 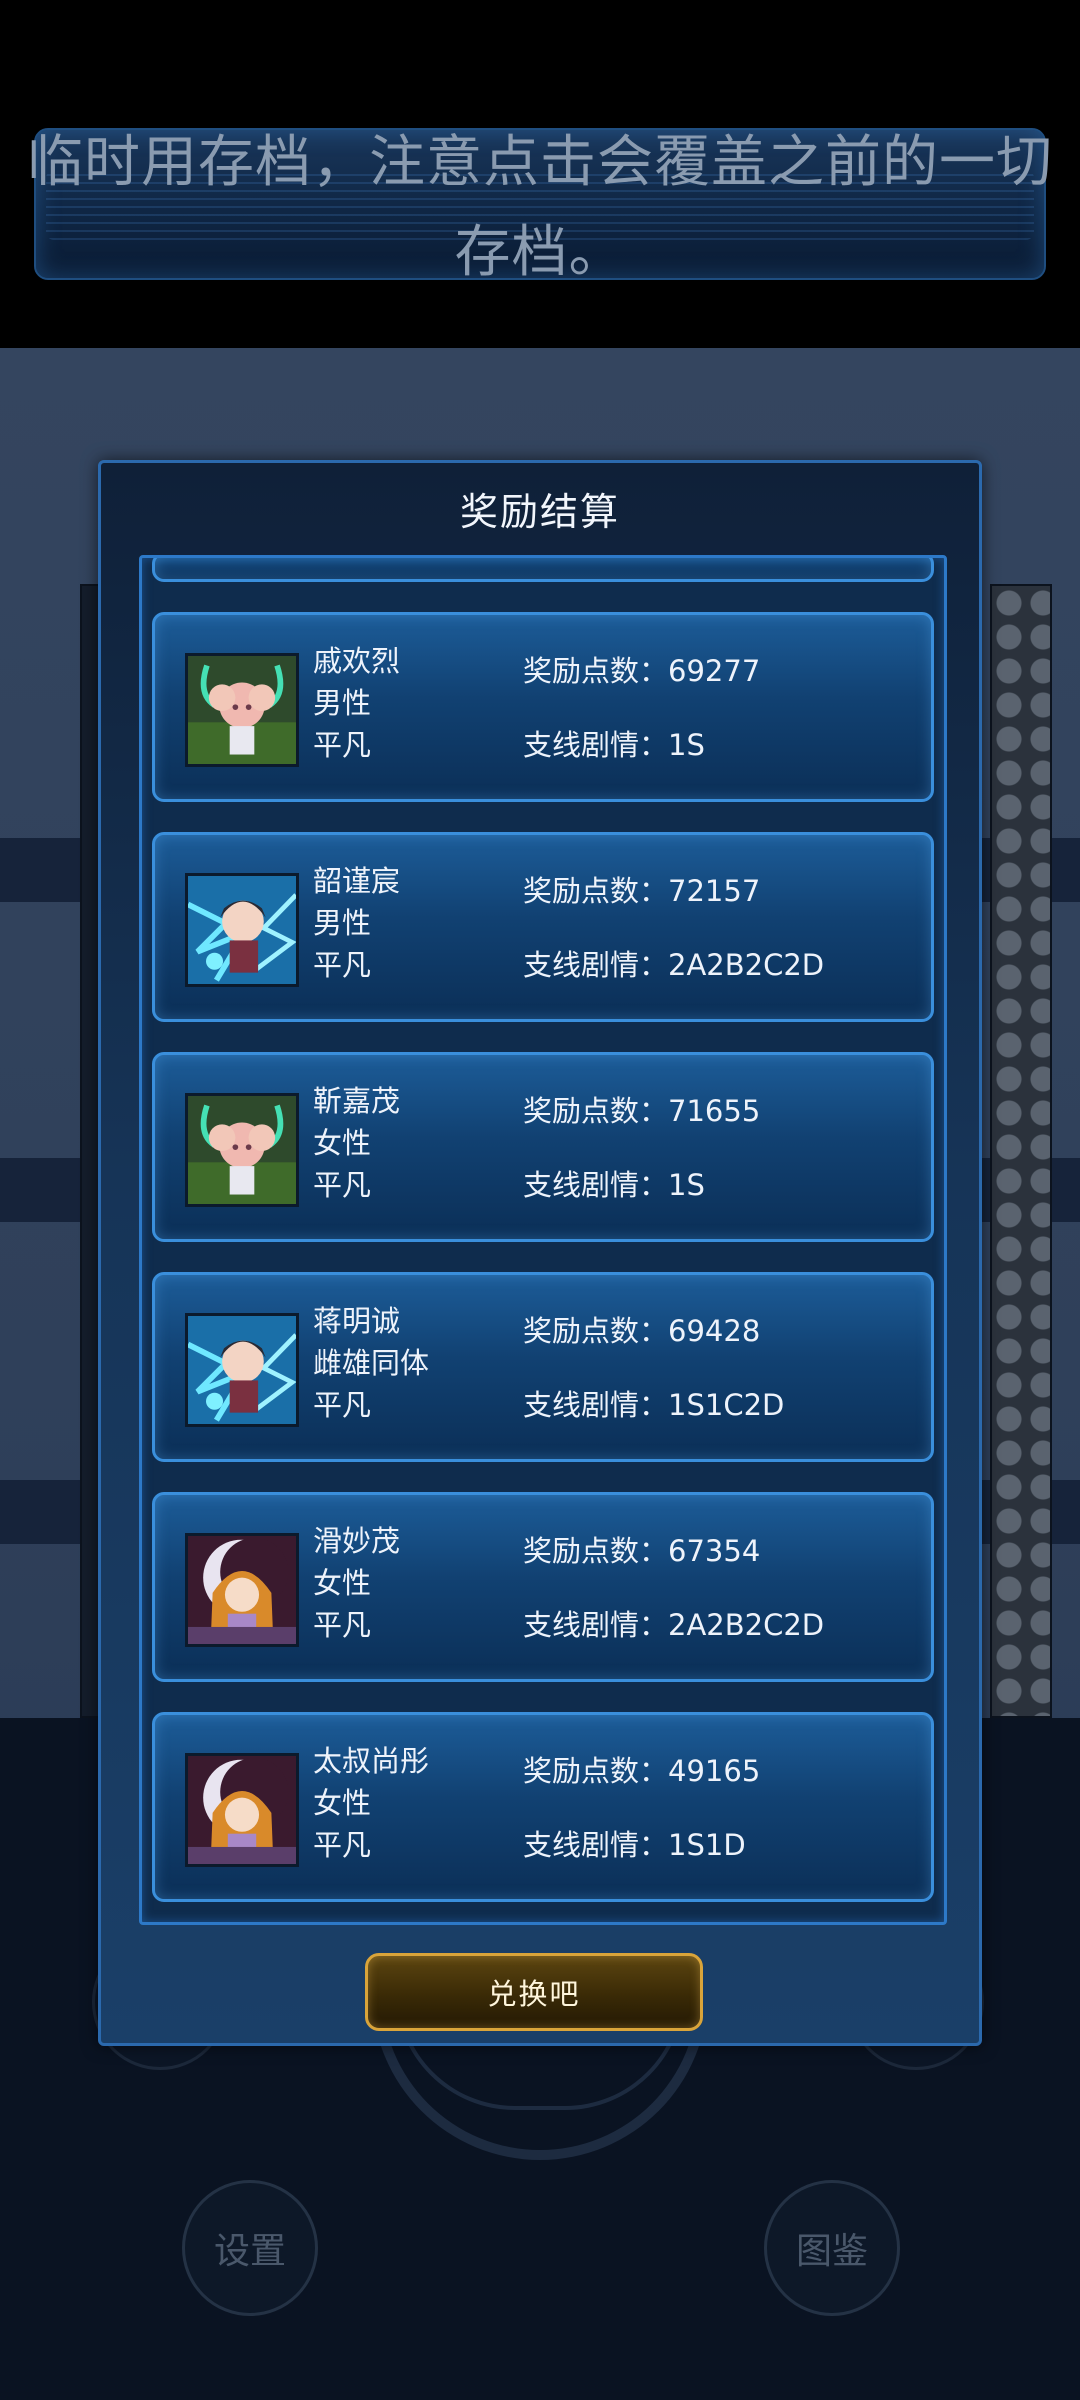 What do you see at coordinates (543, 570) in the screenshot?
I see `reward-card-partial` at bounding box center [543, 570].